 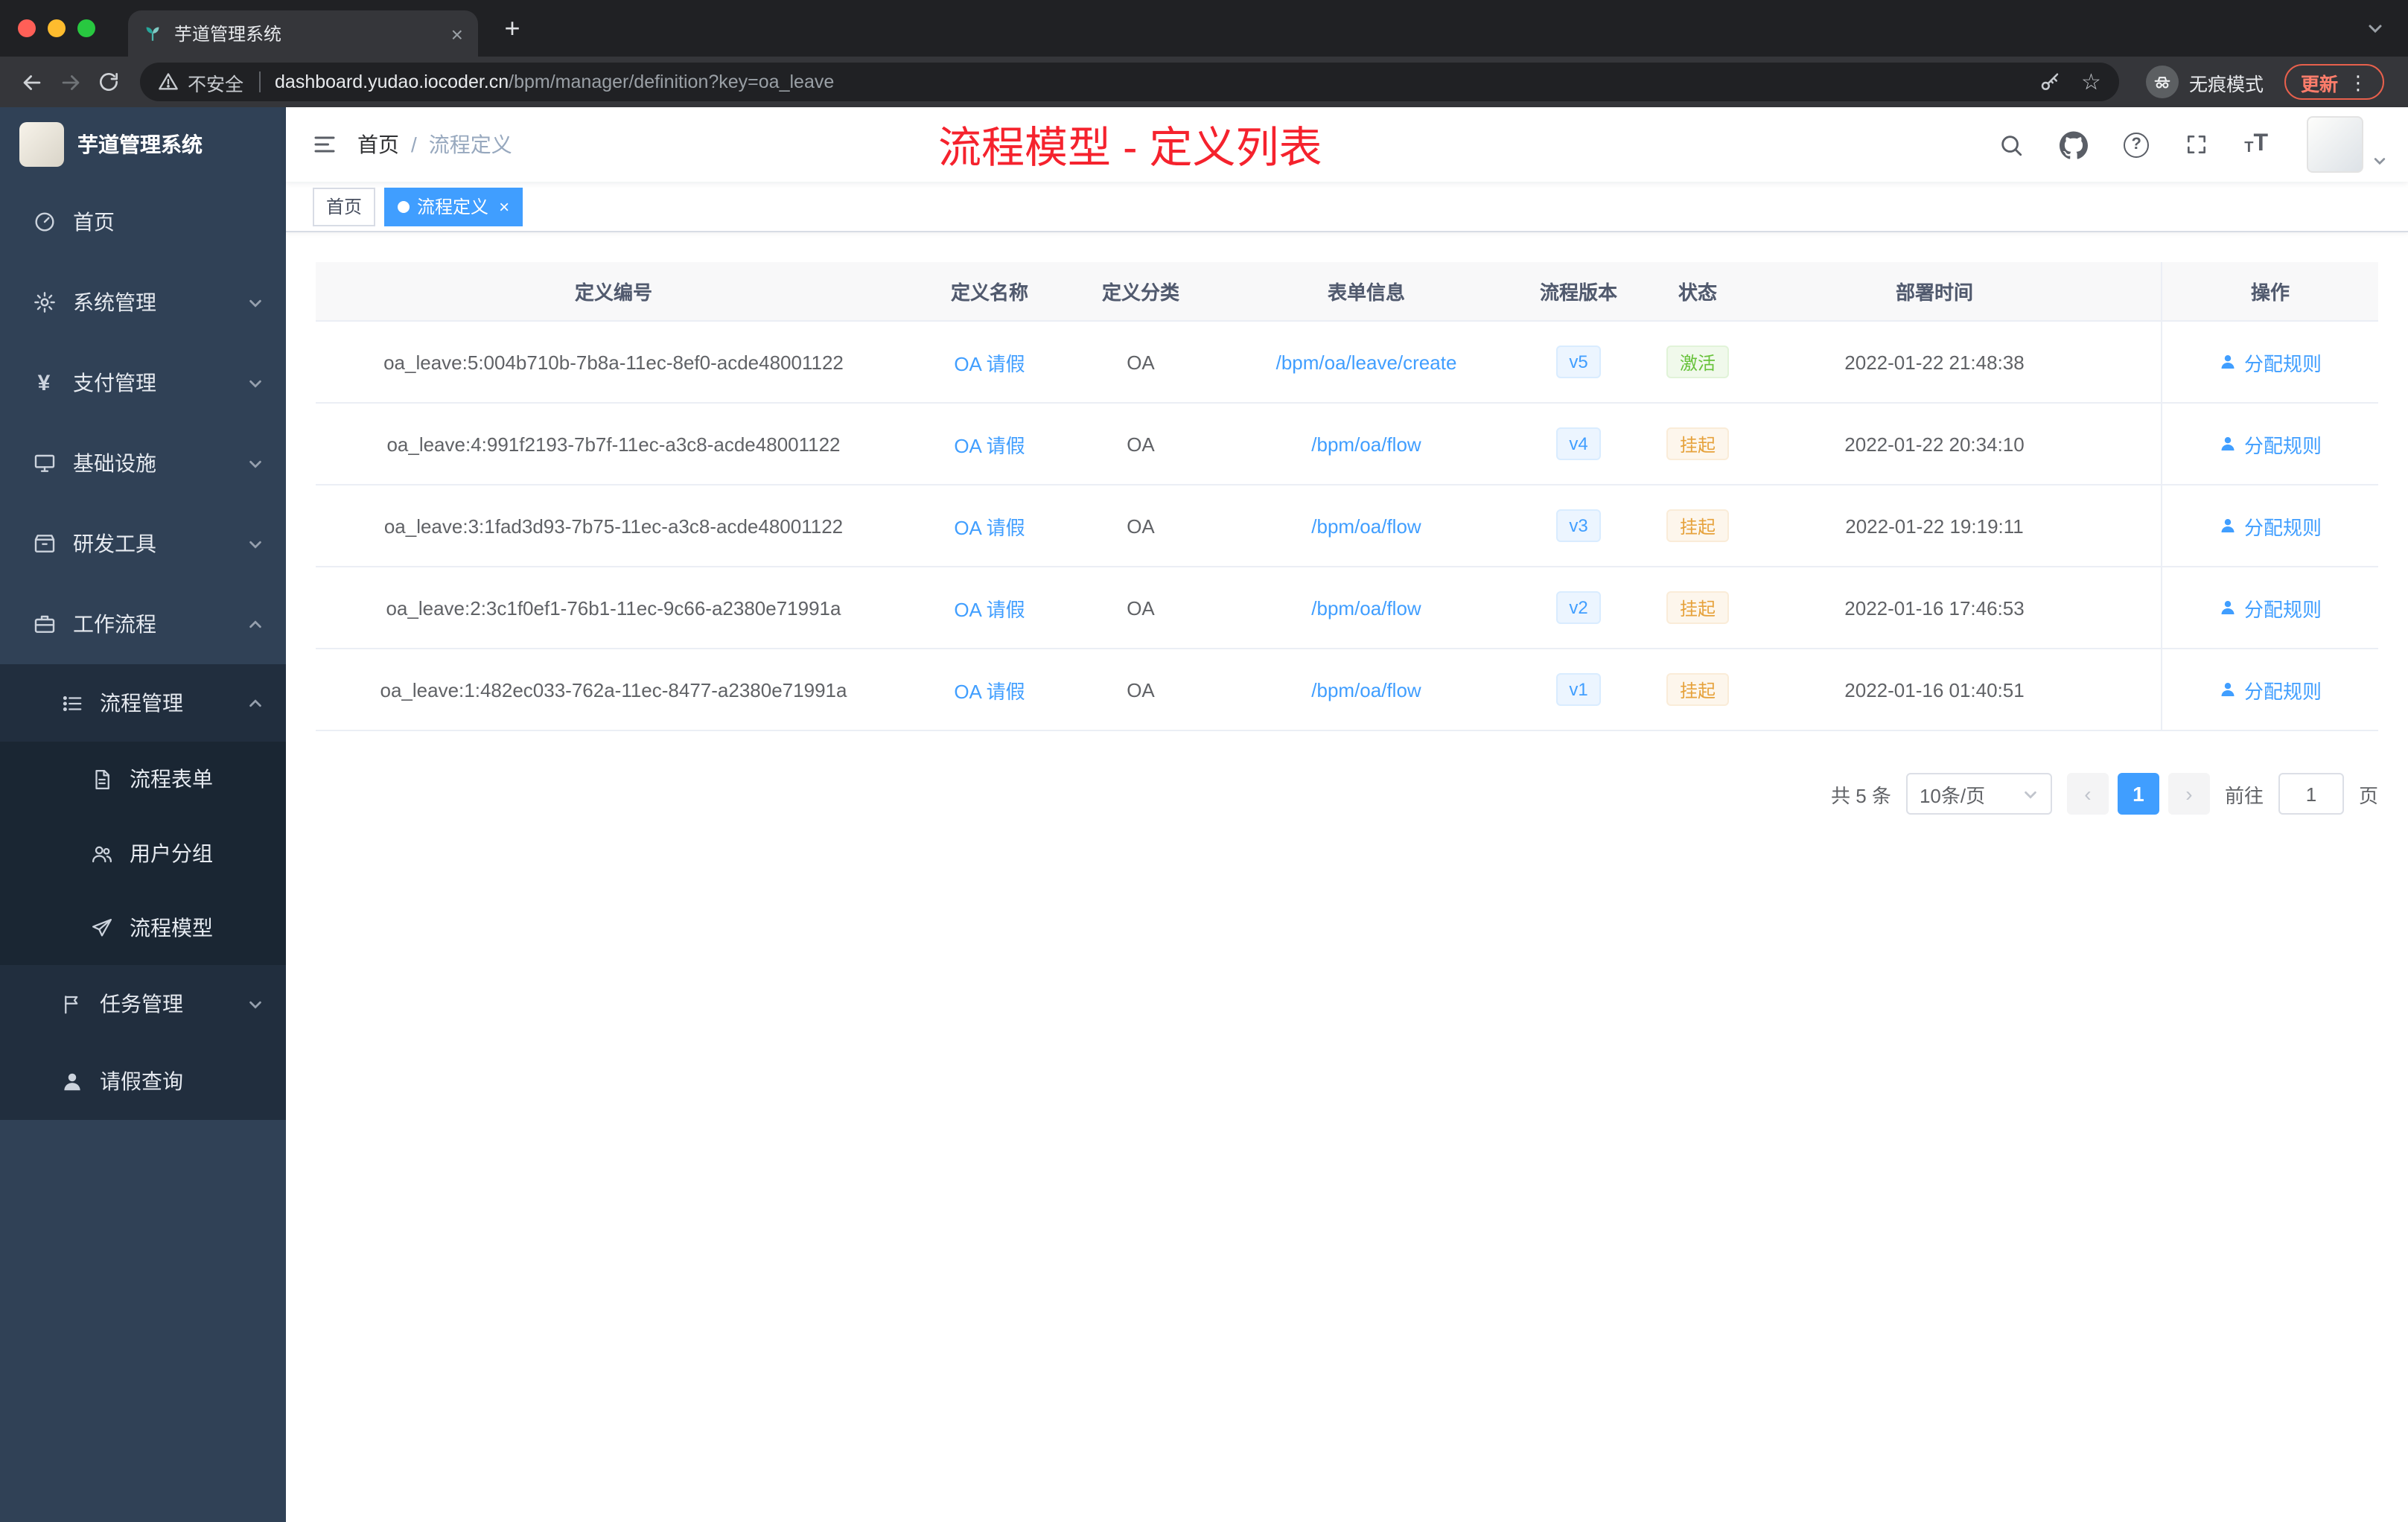 What do you see at coordinates (1578, 292) in the screenshot?
I see `col-version: 流程版本` at bounding box center [1578, 292].